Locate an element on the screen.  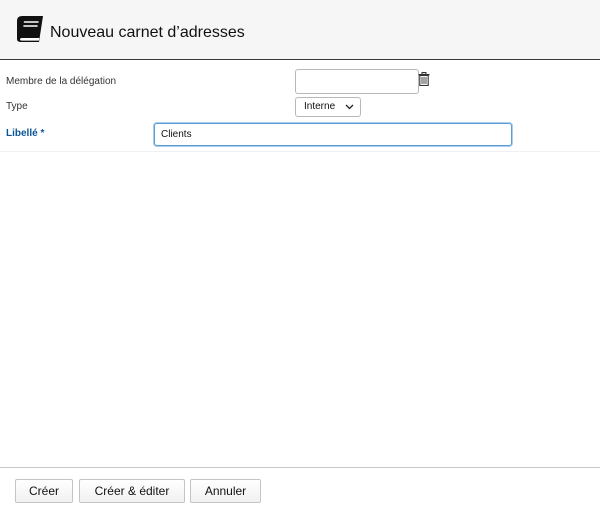
delegation-label: Membre de la délégation is located at coordinates (61, 81).